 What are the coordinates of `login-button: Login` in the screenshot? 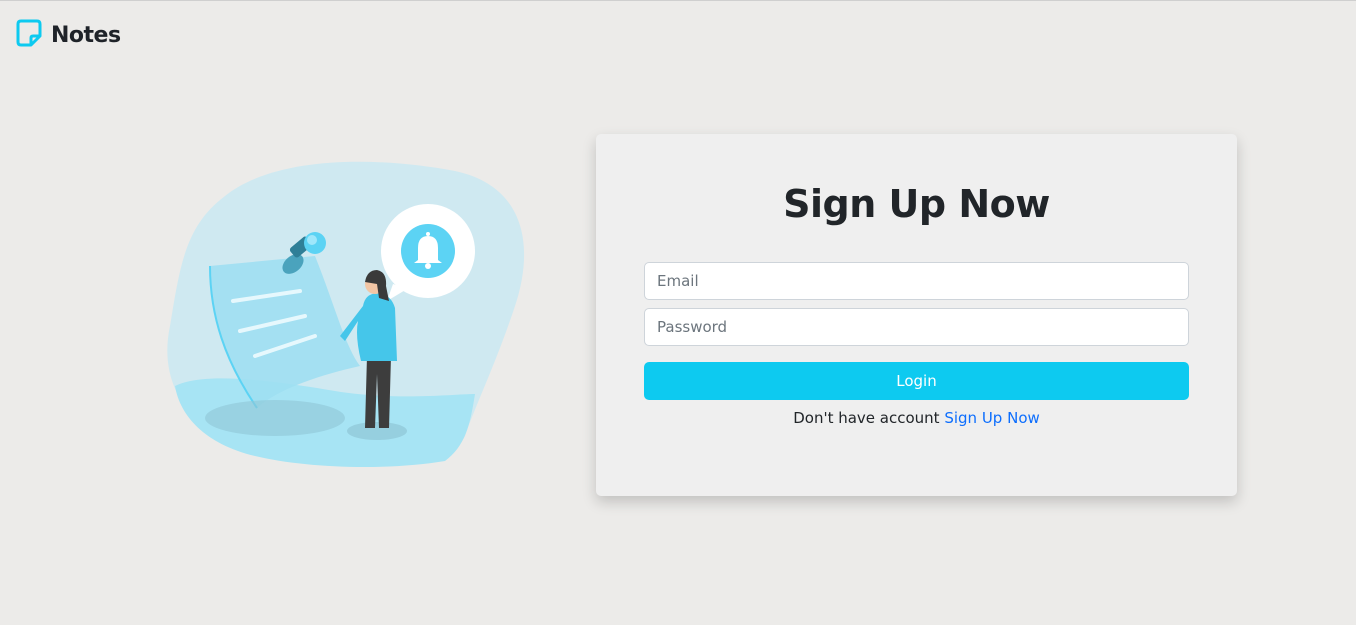 It's located at (916, 381).